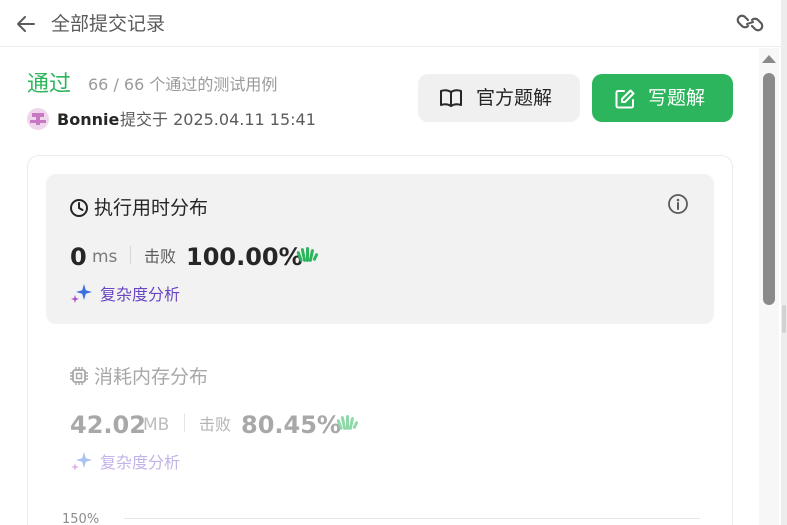  I want to click on submitted-time: 提交于 2025.04.11 15:41, so click(218, 119).